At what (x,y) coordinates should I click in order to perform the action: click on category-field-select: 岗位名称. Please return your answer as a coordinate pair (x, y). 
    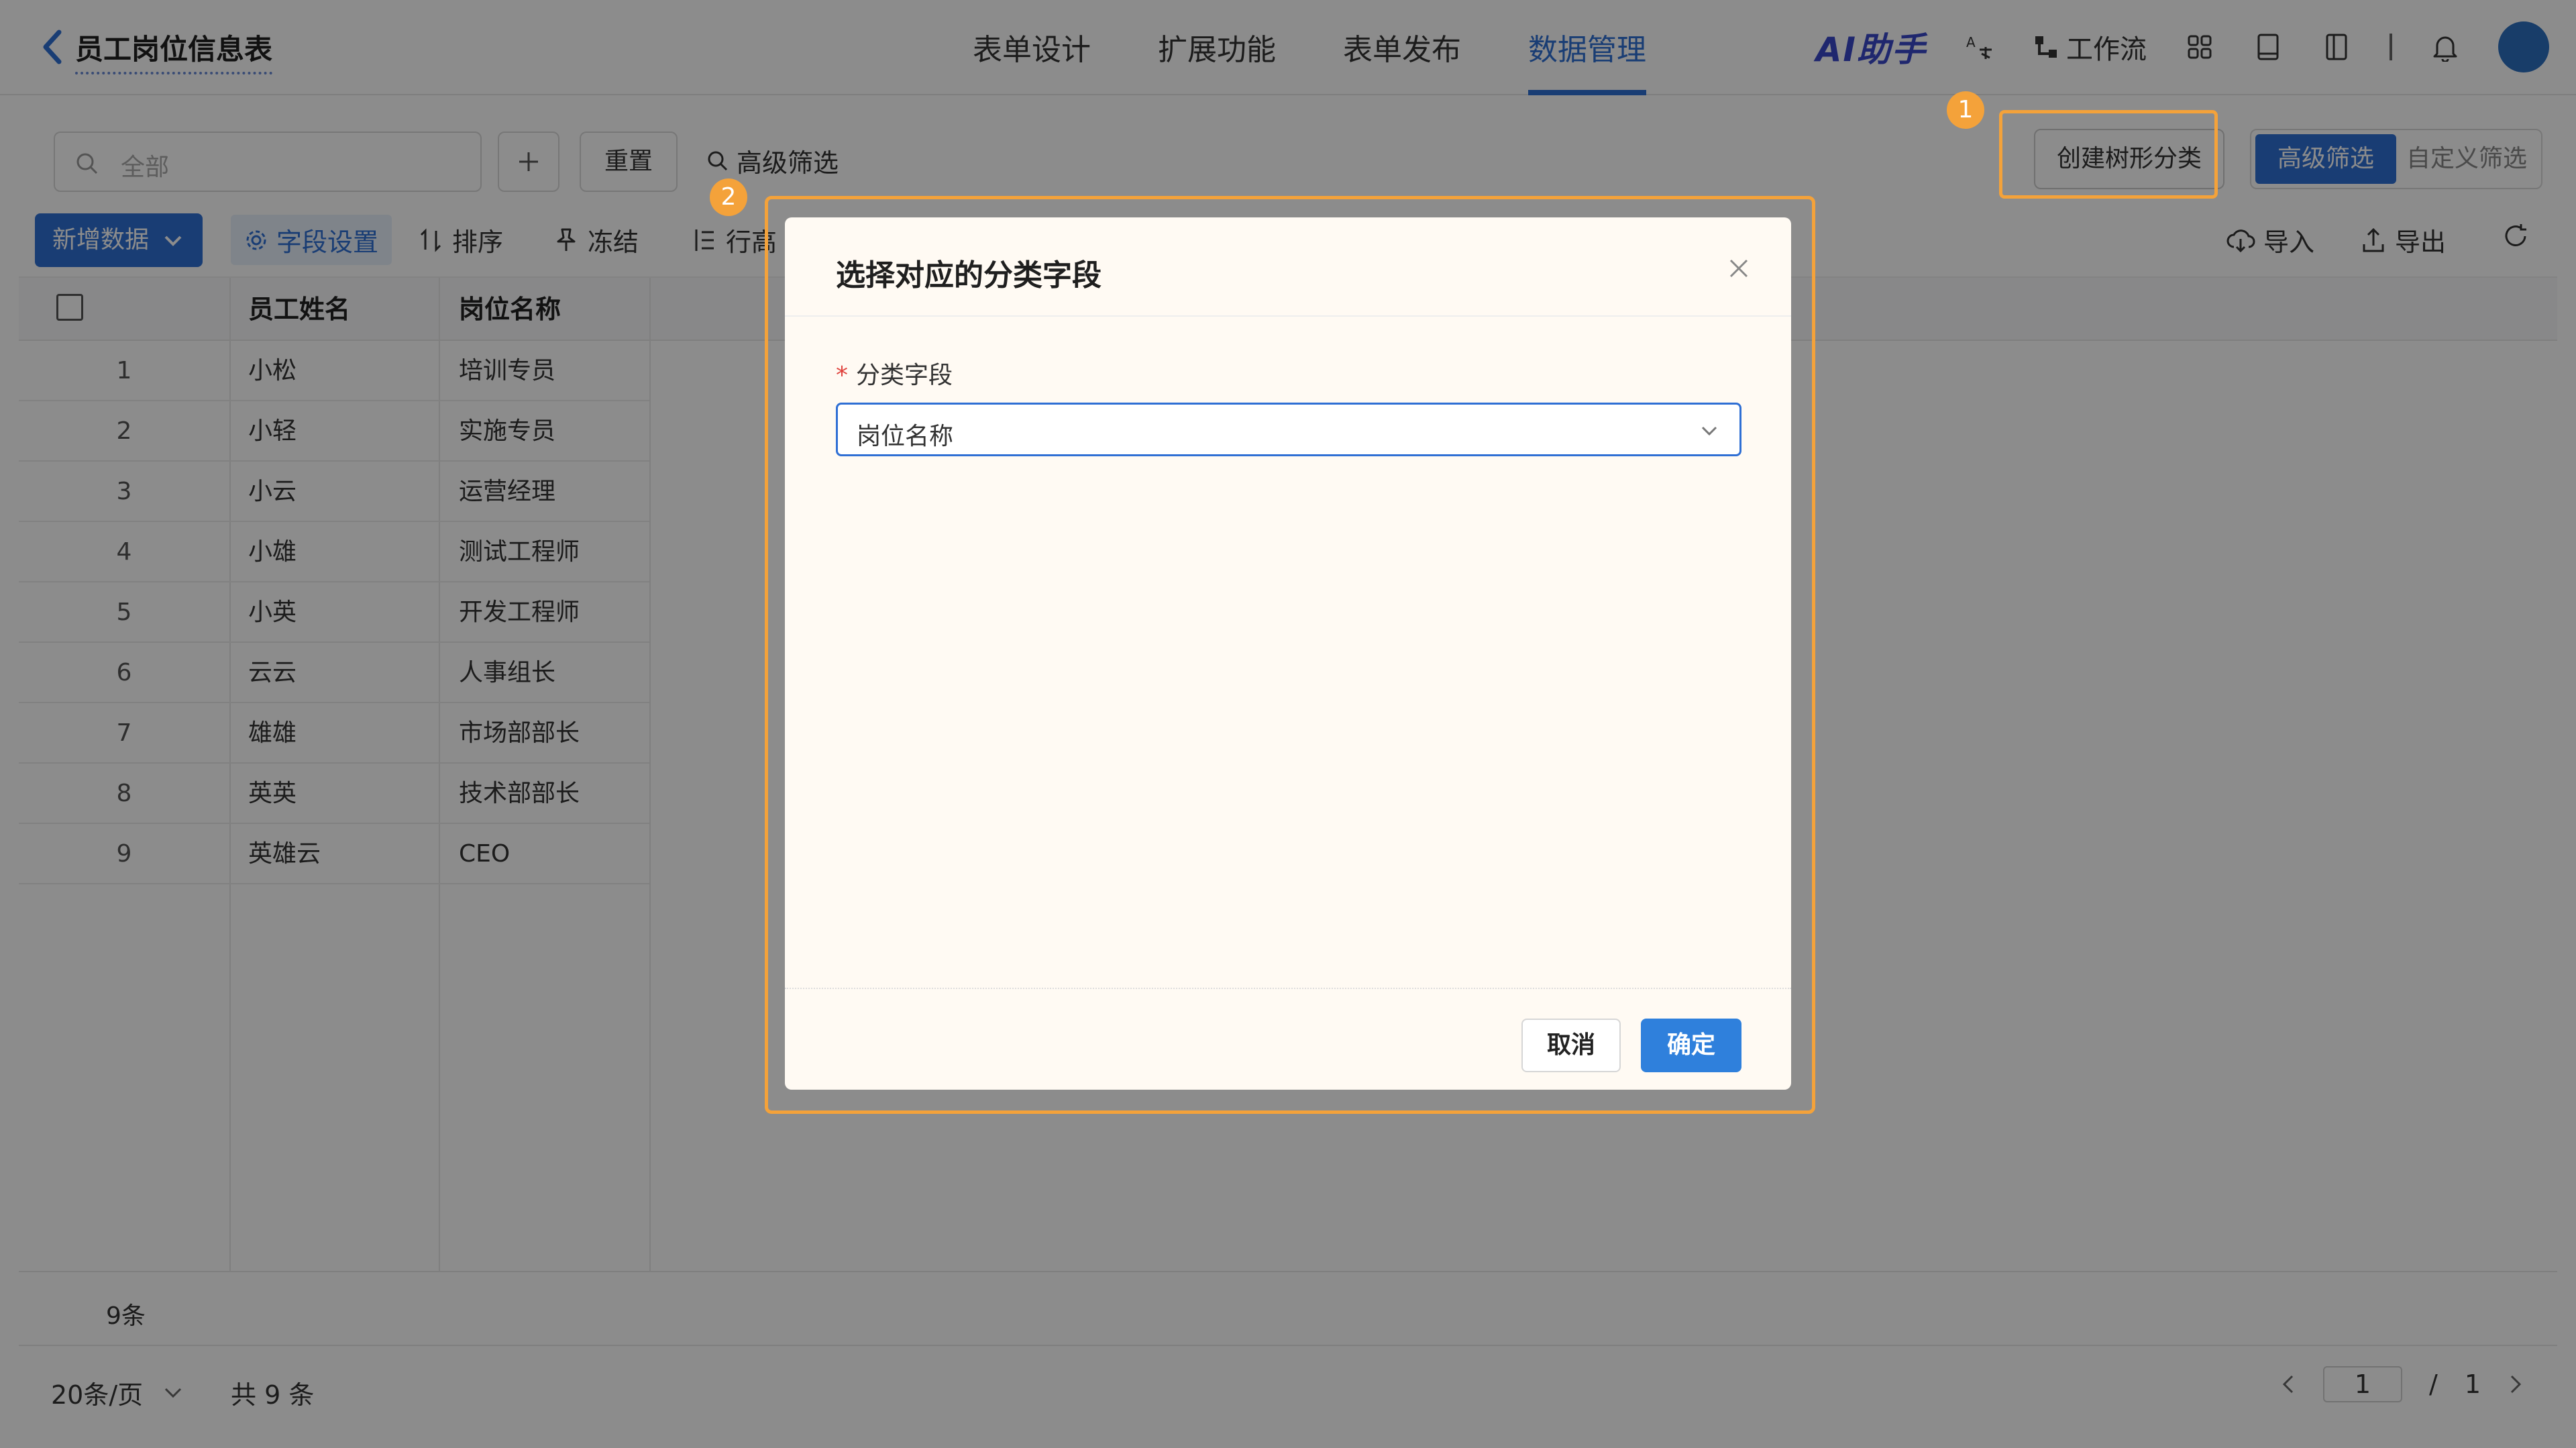
    Looking at the image, I should click on (1288, 429).